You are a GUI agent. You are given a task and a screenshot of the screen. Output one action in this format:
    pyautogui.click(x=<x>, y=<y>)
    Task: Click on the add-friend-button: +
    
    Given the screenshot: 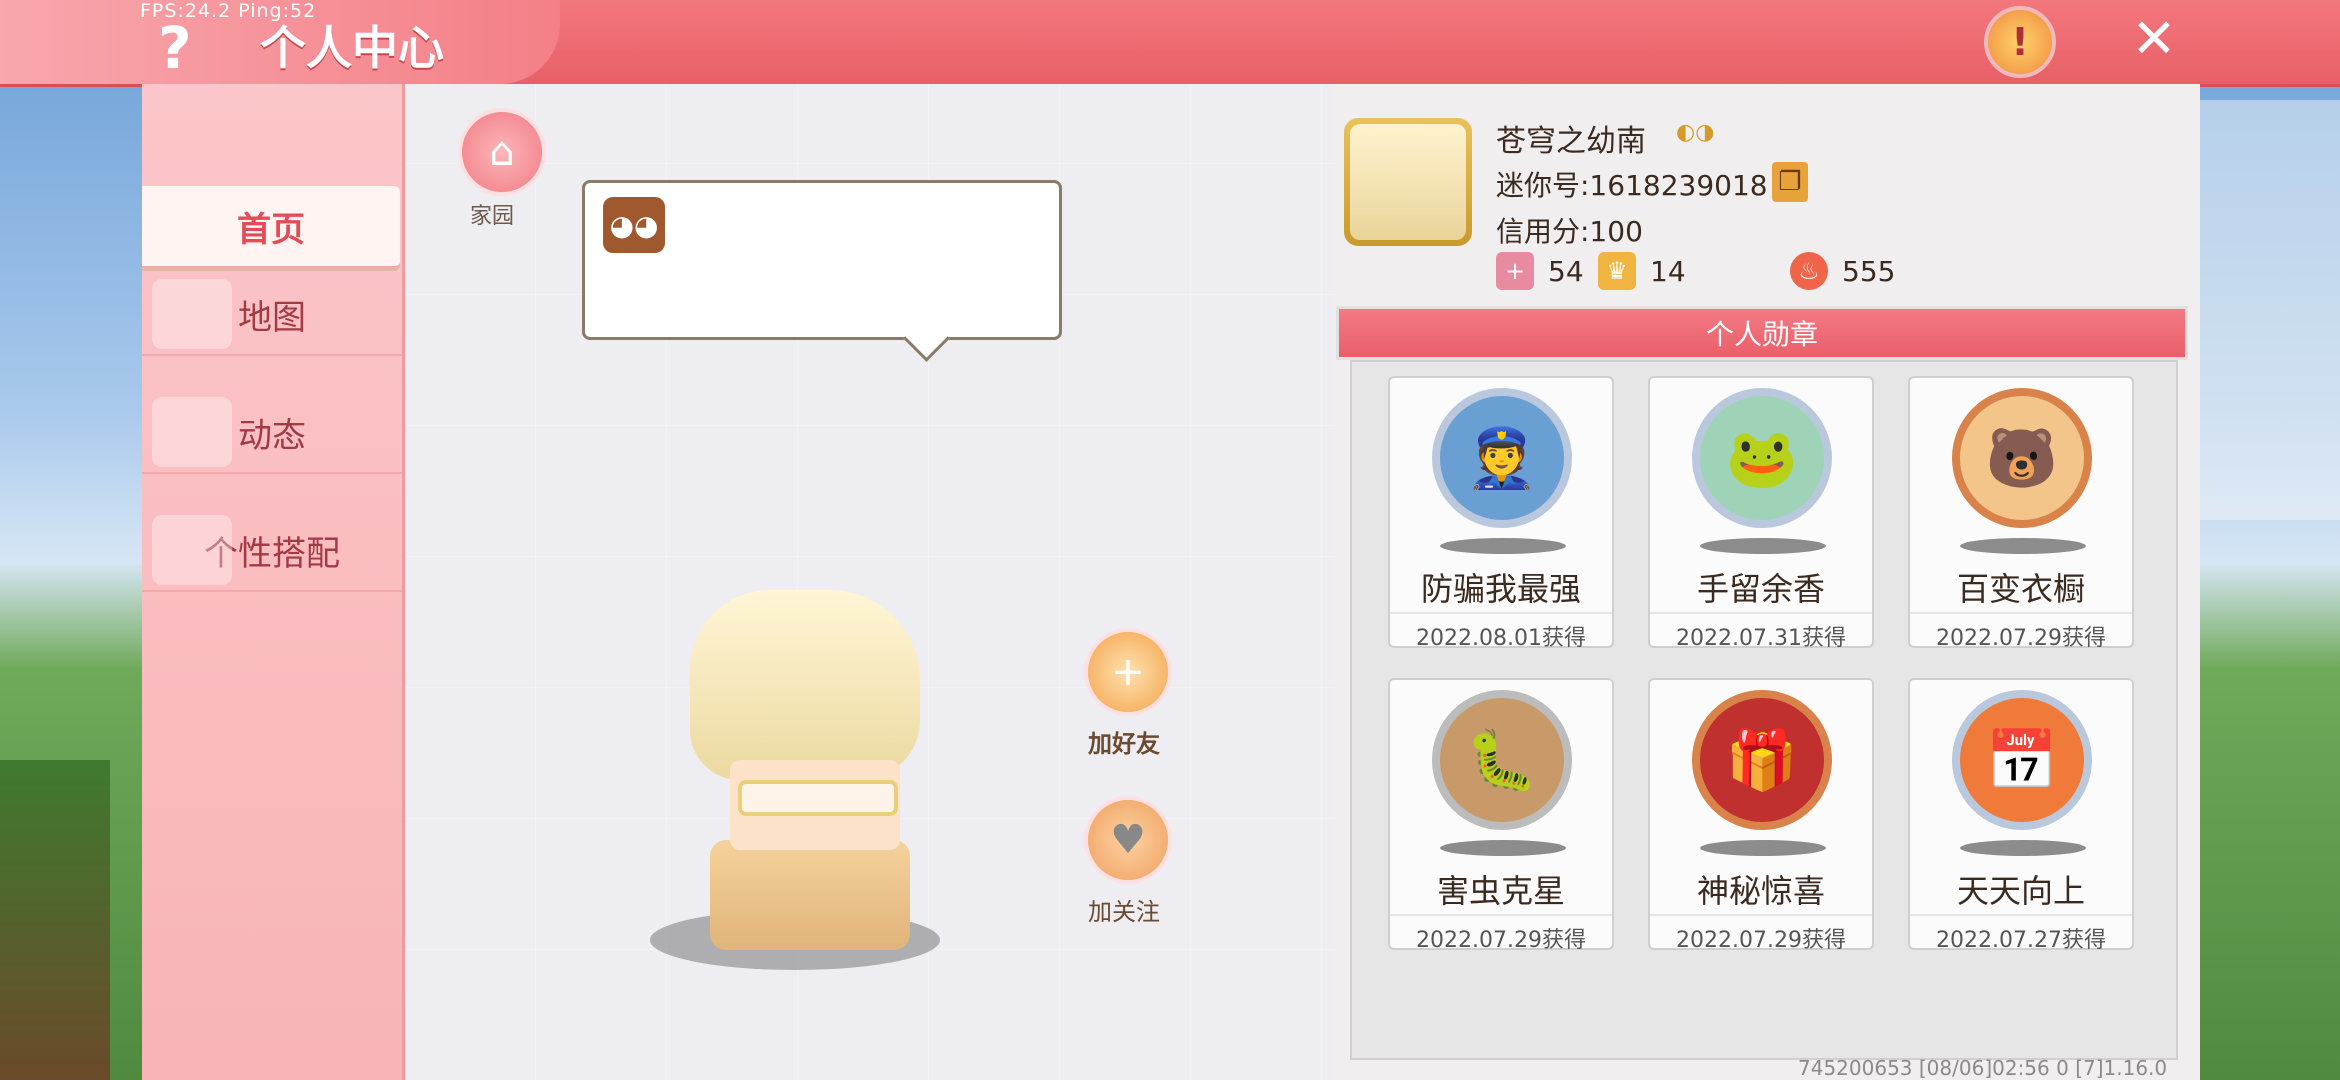 What is the action you would take?
    pyautogui.click(x=1128, y=672)
    